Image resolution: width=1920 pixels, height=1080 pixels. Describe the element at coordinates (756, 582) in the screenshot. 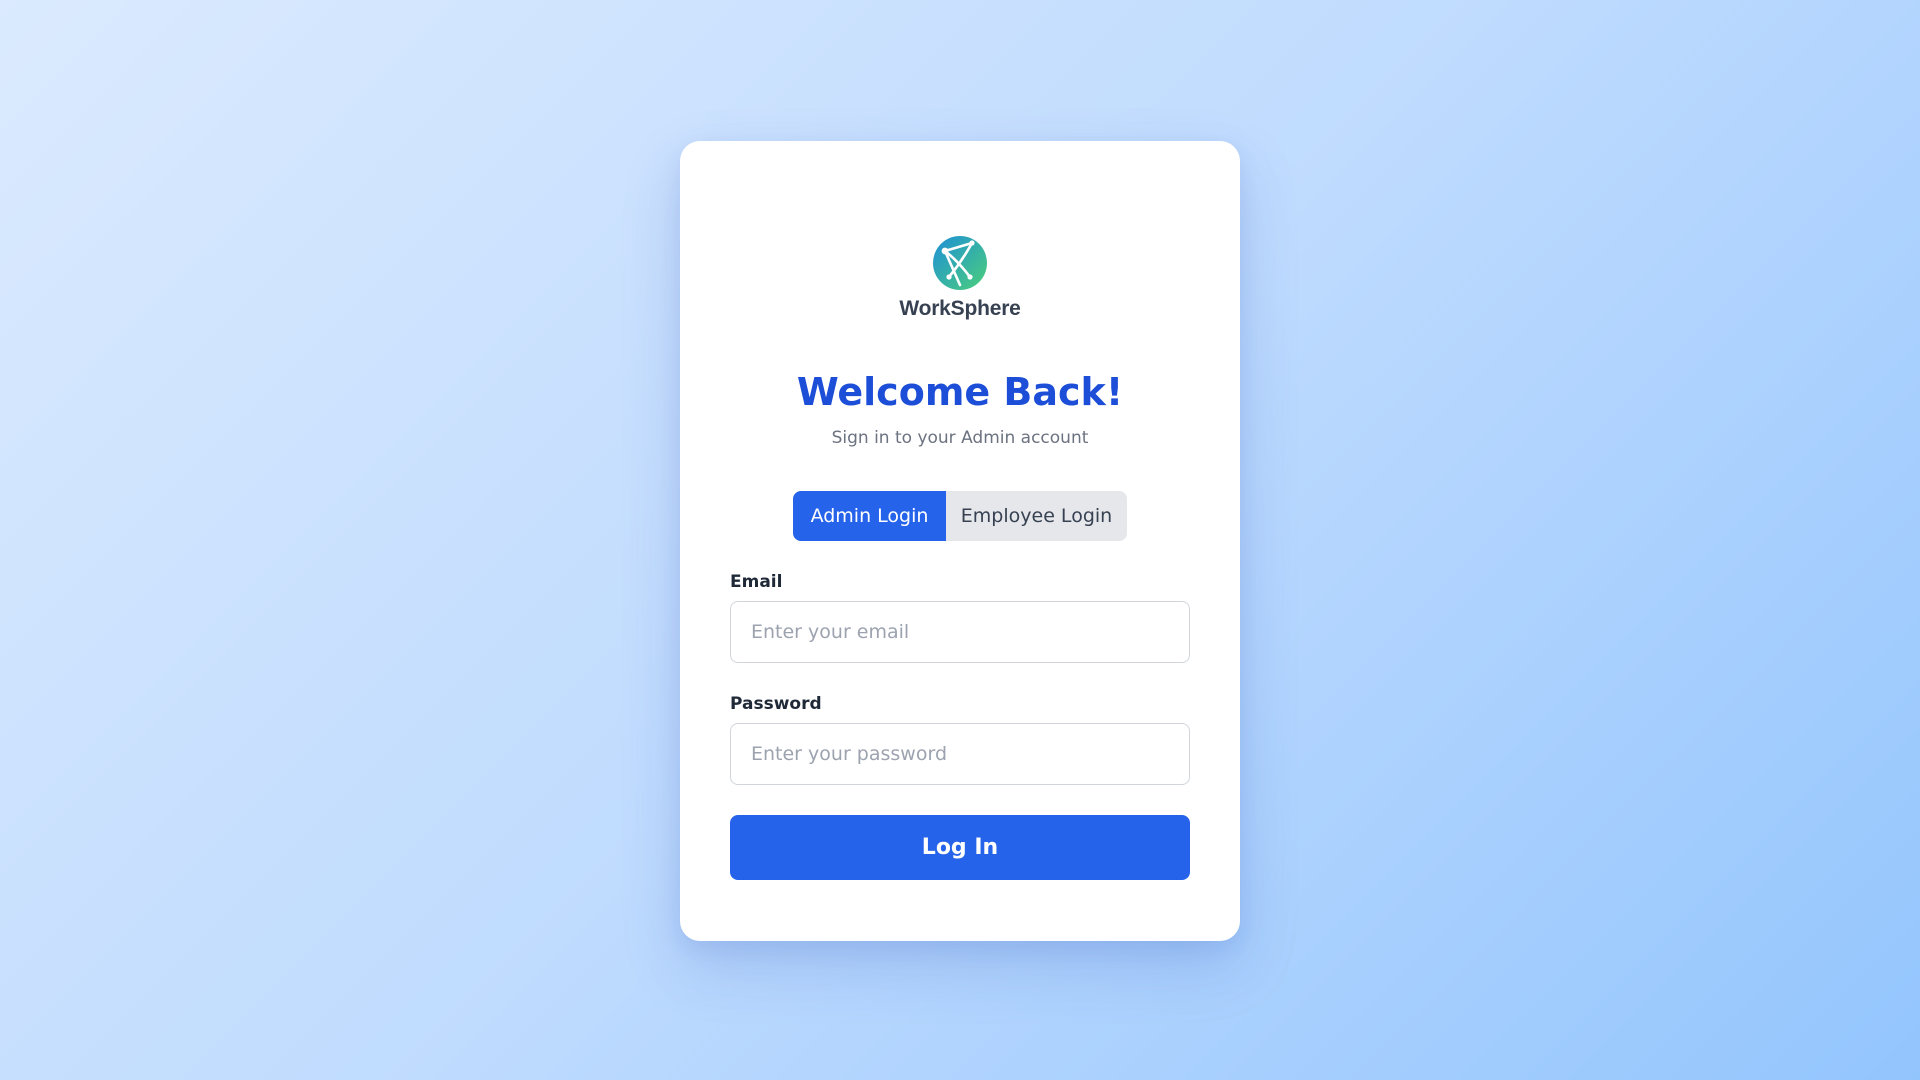

I see `email-label: Email` at that location.